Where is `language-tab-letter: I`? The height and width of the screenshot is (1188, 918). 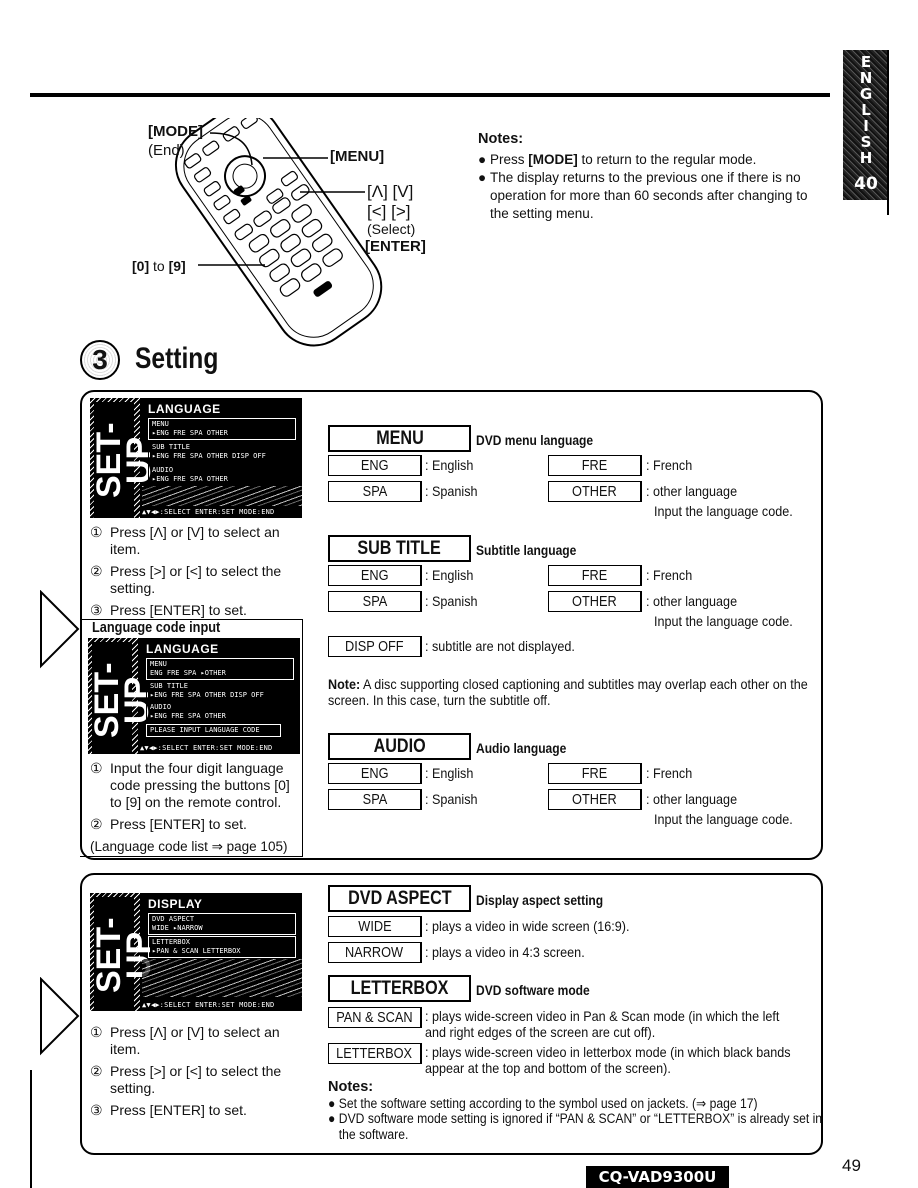
language-tab-letter: I is located at coordinates (866, 126).